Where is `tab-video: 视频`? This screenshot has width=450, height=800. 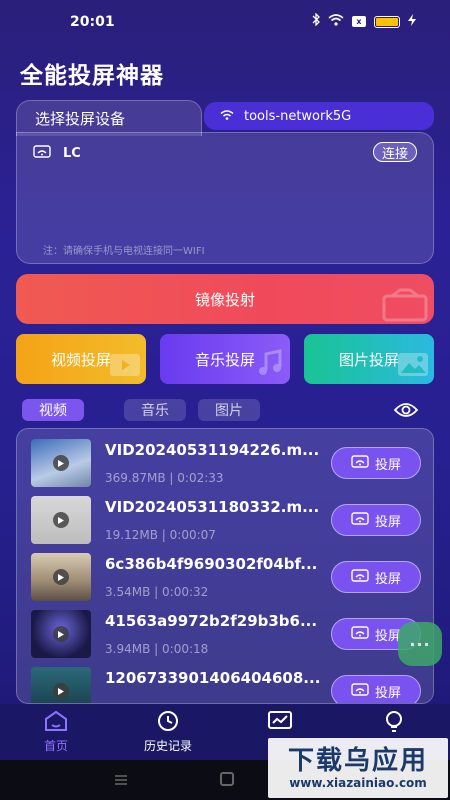
tab-video: 视频 is located at coordinates (53, 410).